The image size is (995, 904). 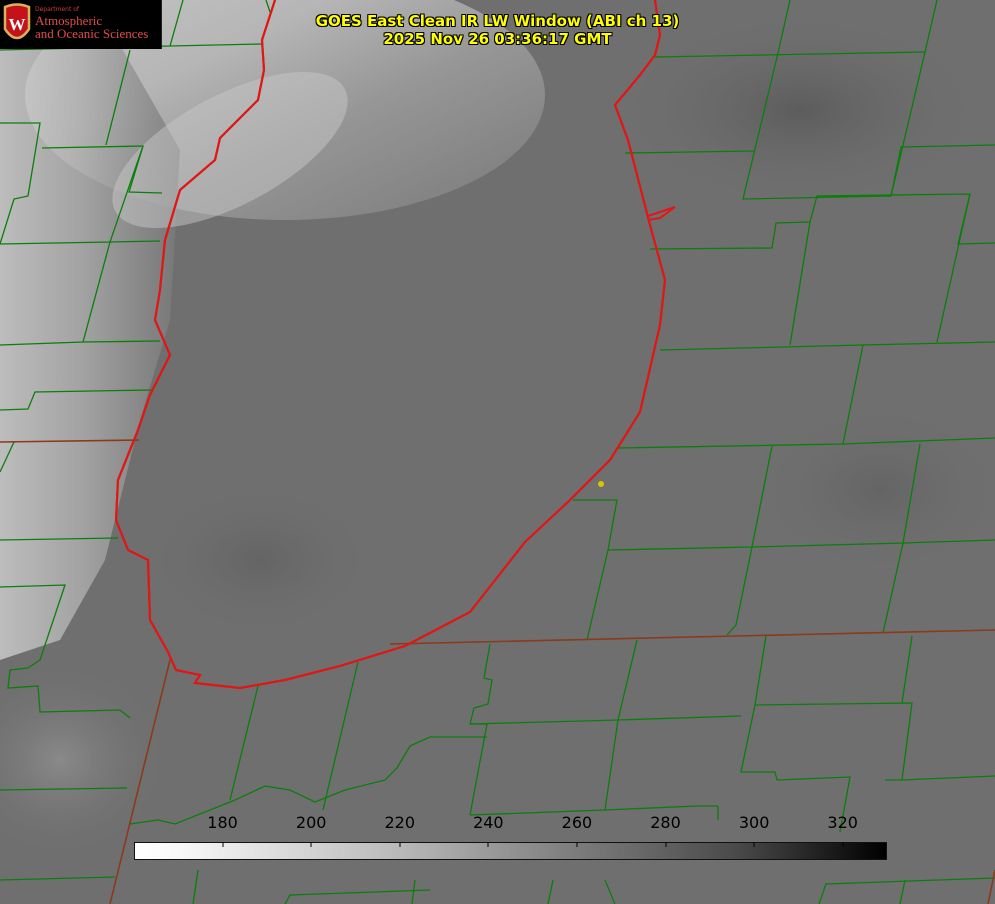 I want to click on image-timestamp: 2025 Nov 26 03:36:17 GMT, so click(x=497, y=39).